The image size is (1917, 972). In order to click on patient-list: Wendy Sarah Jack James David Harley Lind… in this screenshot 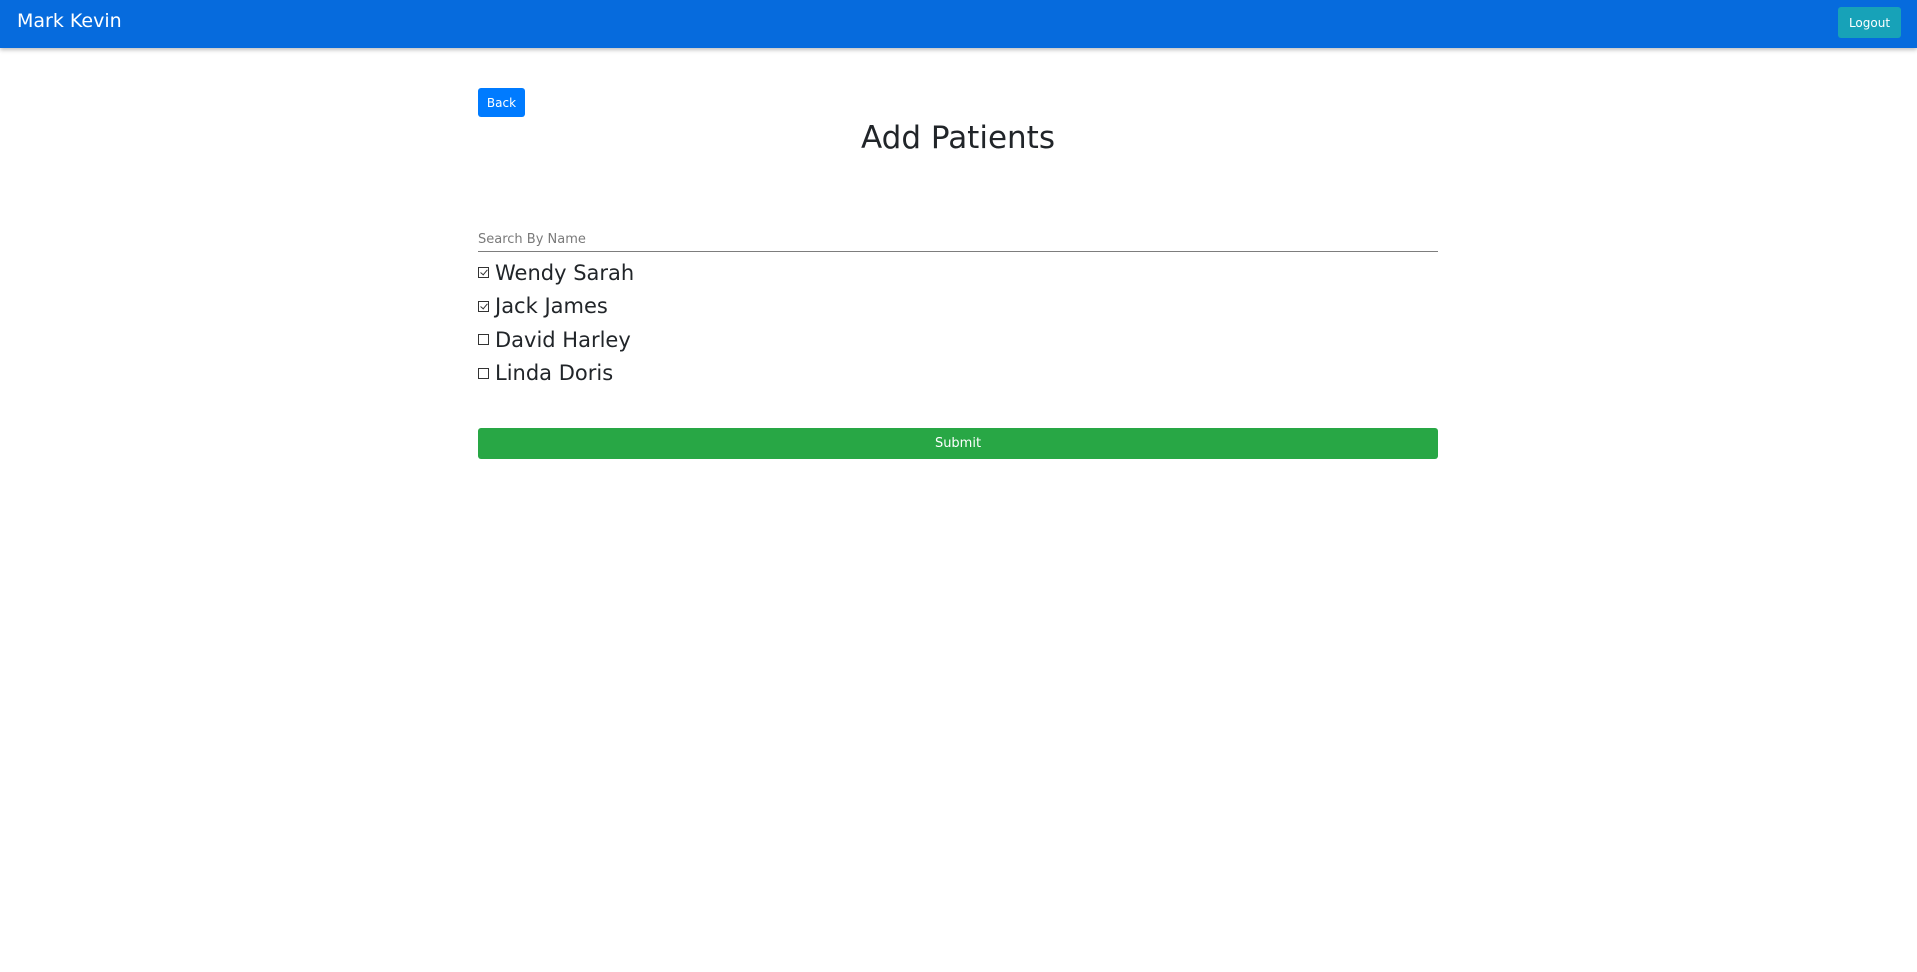, I will do `click(958, 323)`.